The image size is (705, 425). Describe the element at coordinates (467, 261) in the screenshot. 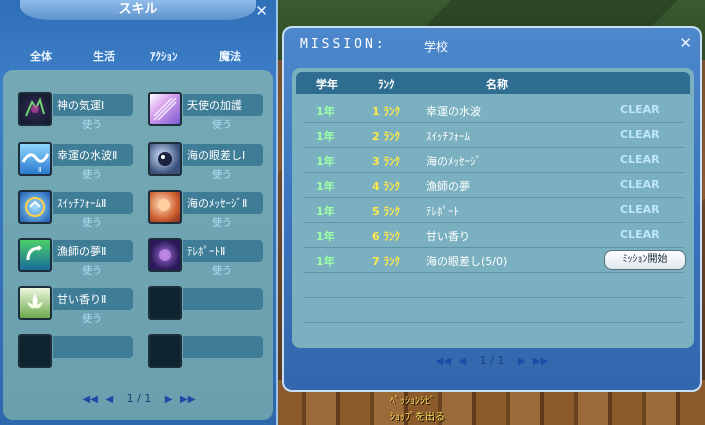

I see `mission-name: 海の眼差し(5/0)` at that location.